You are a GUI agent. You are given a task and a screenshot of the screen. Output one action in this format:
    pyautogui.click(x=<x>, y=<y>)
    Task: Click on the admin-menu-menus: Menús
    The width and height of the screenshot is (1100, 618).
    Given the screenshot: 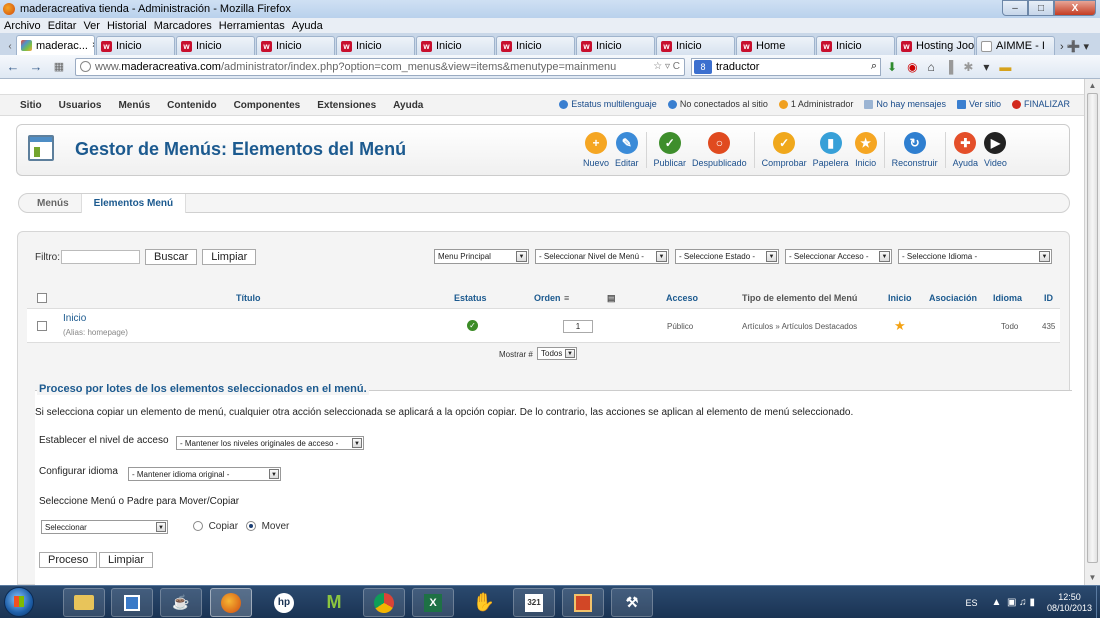 What is the action you would take?
    pyautogui.click(x=134, y=105)
    